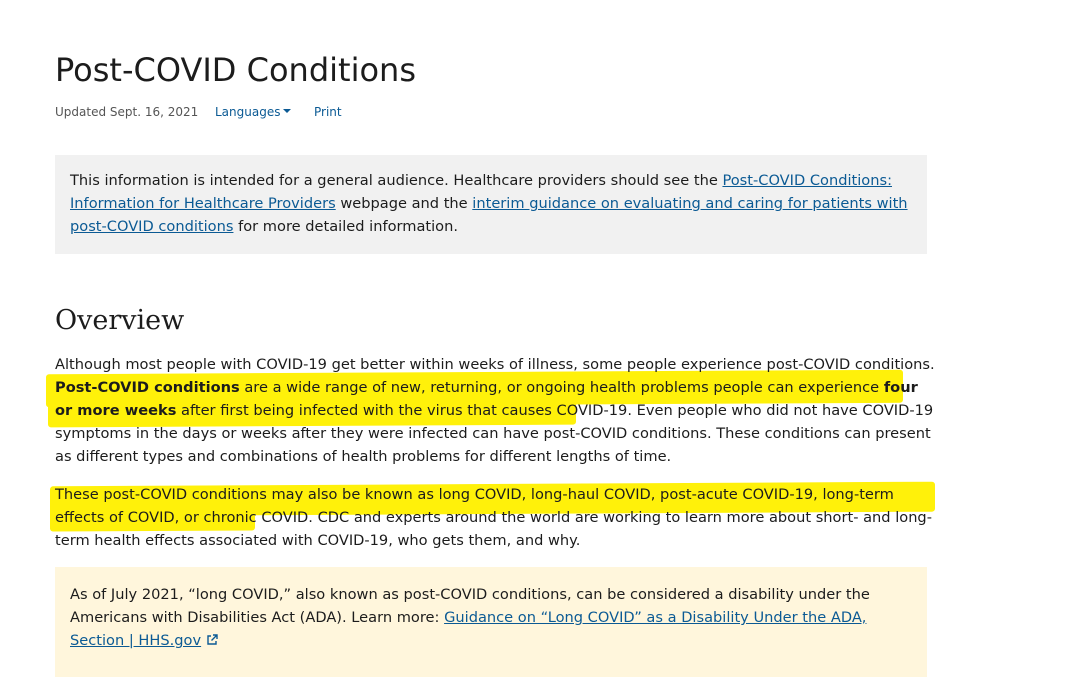 The width and height of the screenshot is (1090, 677). I want to click on p1-bold-term: Post-COVID conditions, so click(147, 387).